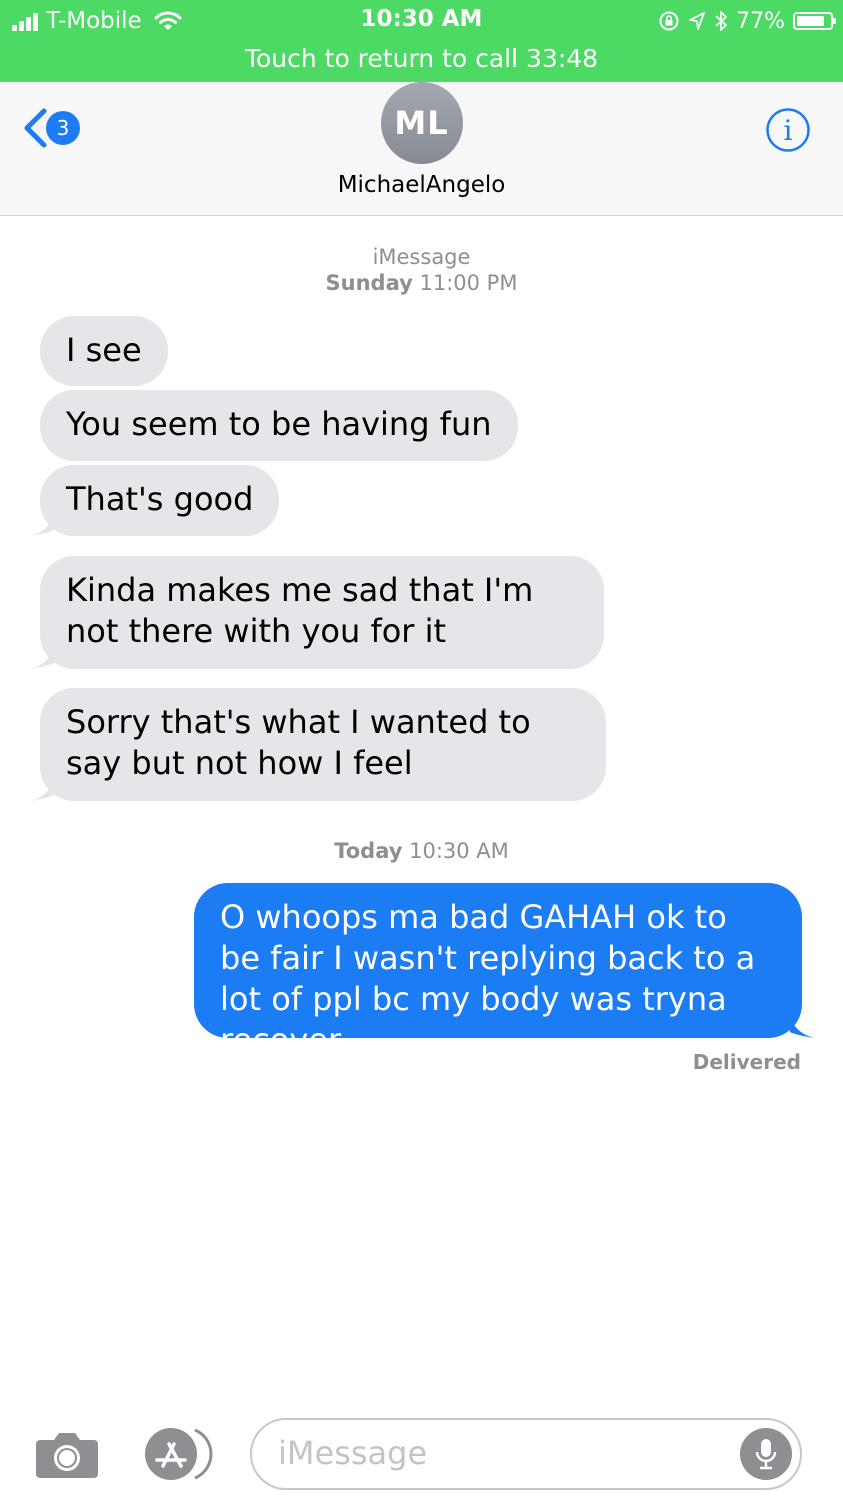  What do you see at coordinates (104, 351) in the screenshot?
I see `incoming-message: I see` at bounding box center [104, 351].